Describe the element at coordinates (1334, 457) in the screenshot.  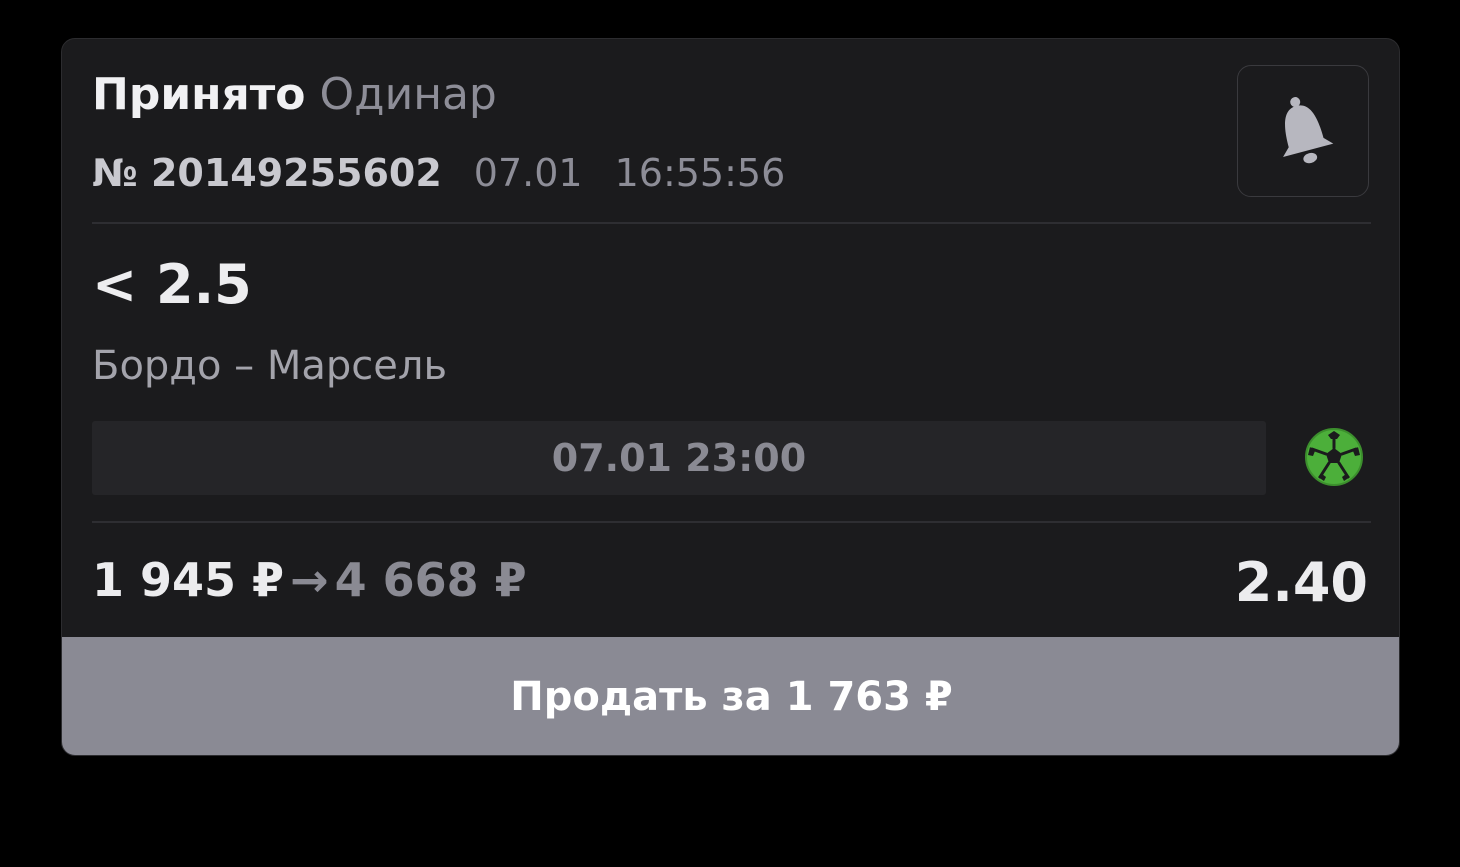
I see `soccer-ball-icon` at that location.